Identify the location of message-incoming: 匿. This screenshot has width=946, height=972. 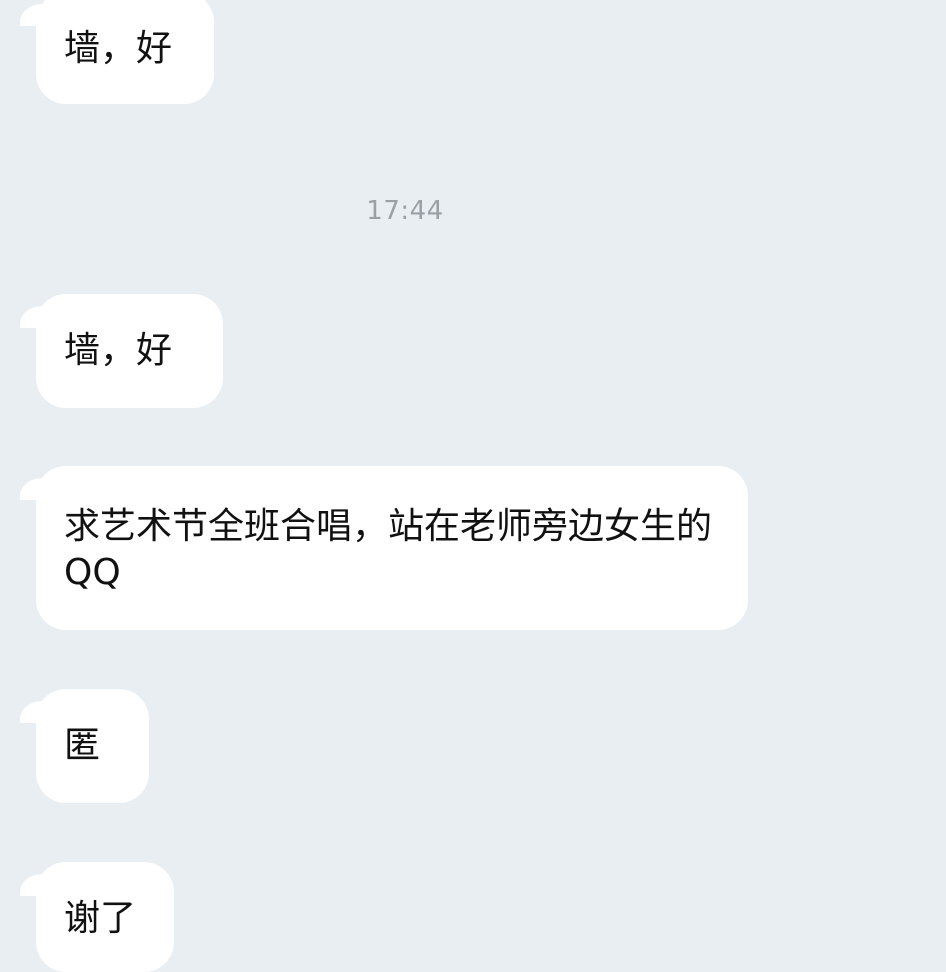
(84, 746).